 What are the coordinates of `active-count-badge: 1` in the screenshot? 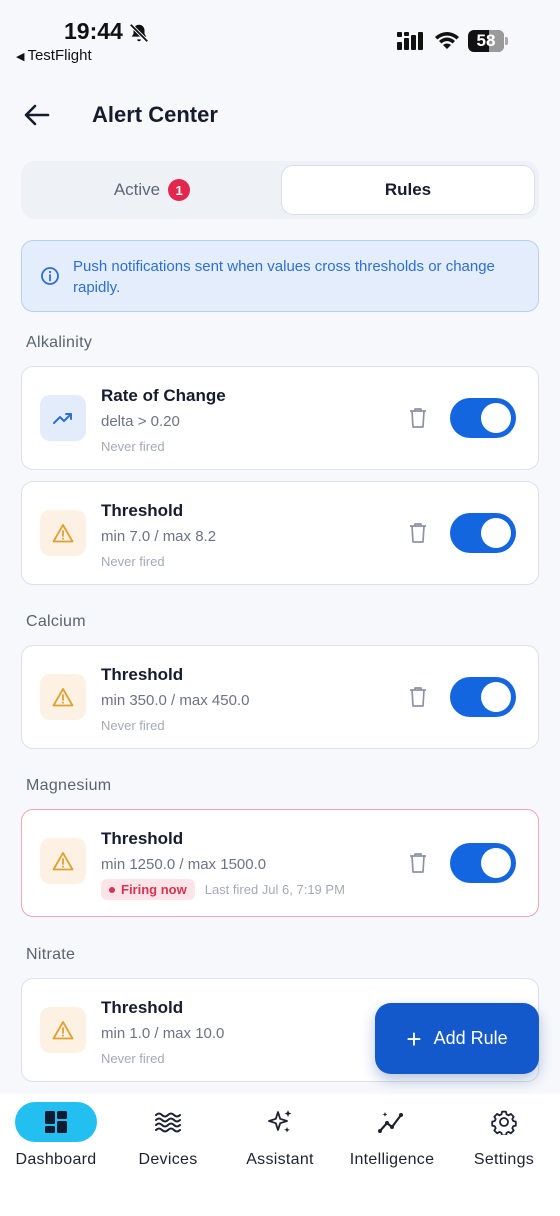 It's located at (179, 190).